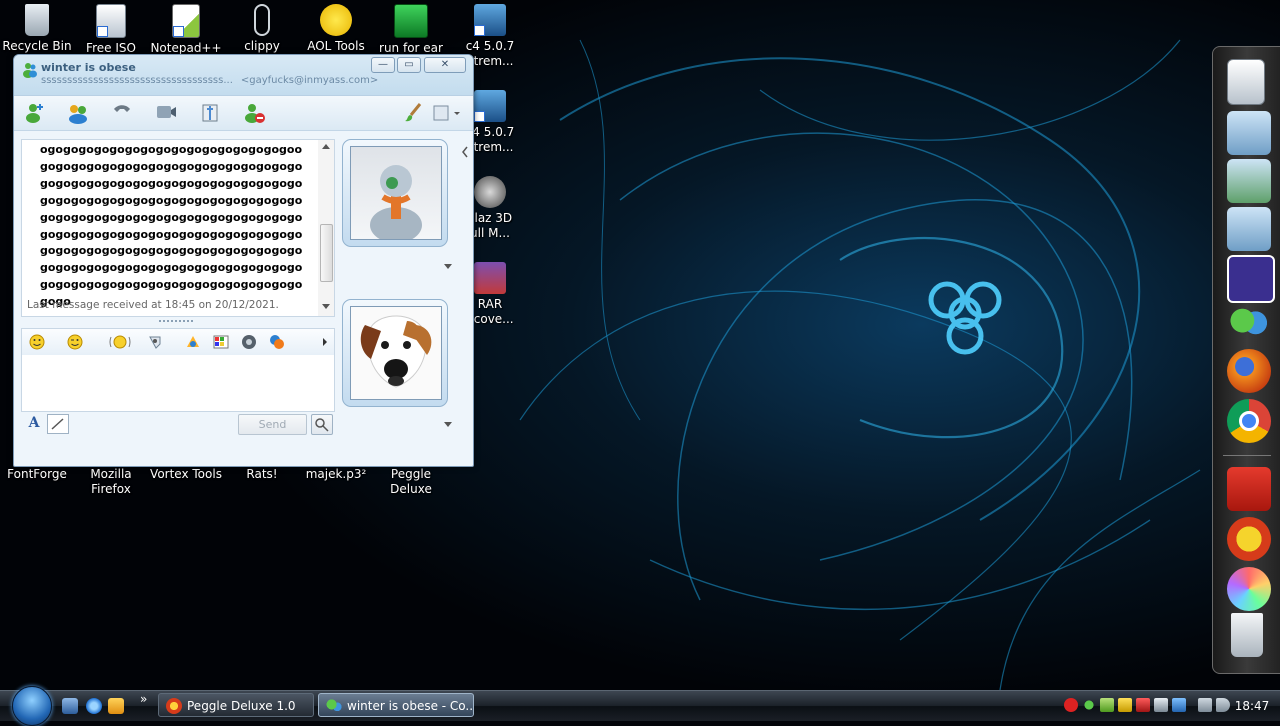 Image resolution: width=1280 pixels, height=726 pixels. What do you see at coordinates (178, 383) in the screenshot?
I see `message-compose-input` at bounding box center [178, 383].